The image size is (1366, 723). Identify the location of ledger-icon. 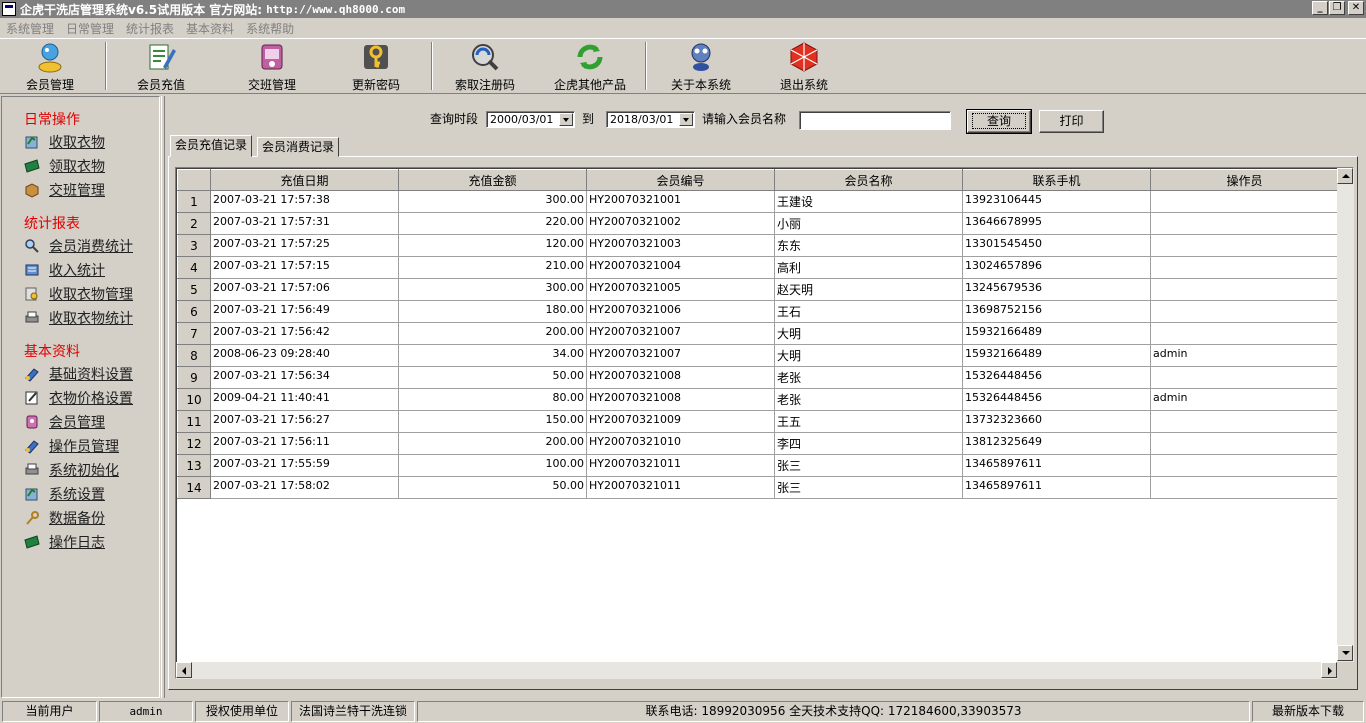
(32, 270).